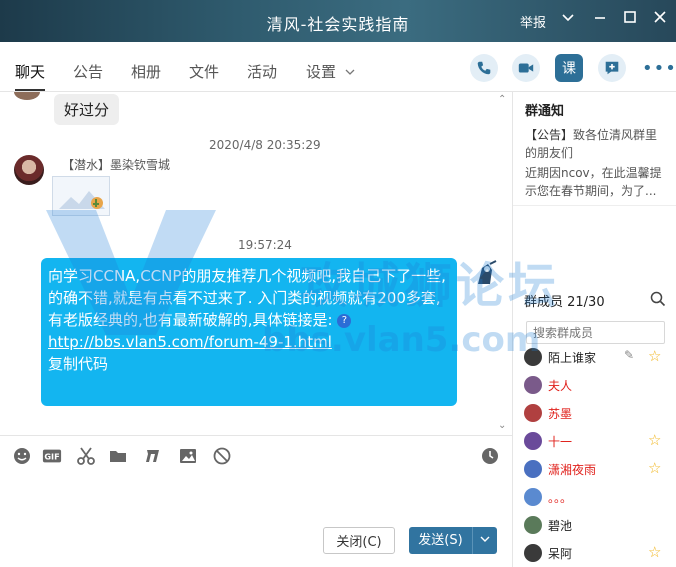 This screenshot has height=567, width=676. Describe the element at coordinates (564, 302) in the screenshot. I see `member-count: 群成员 21/30` at that location.